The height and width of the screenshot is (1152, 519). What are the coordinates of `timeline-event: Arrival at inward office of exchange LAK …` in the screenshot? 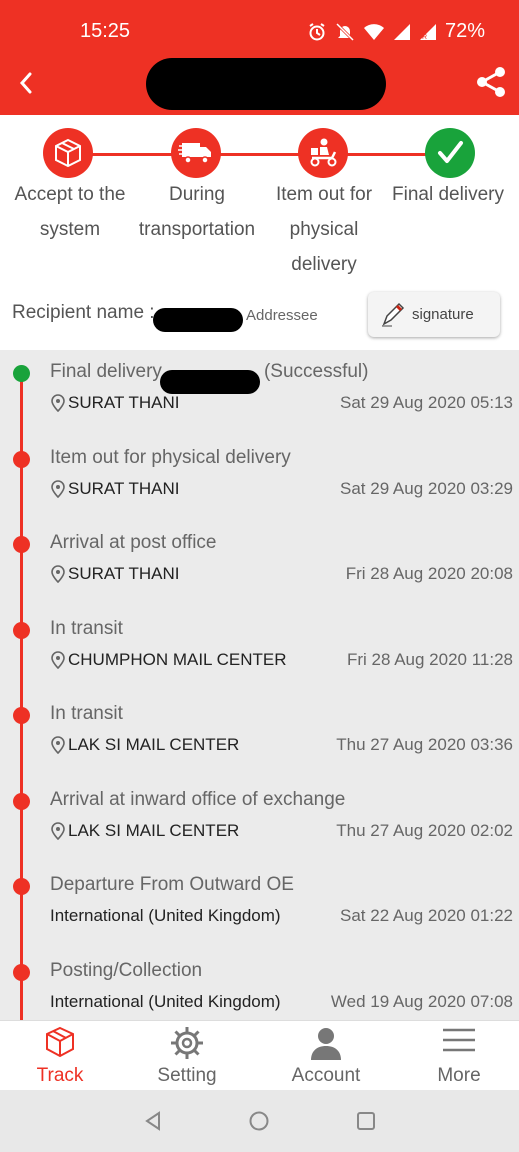 It's located at (259, 829).